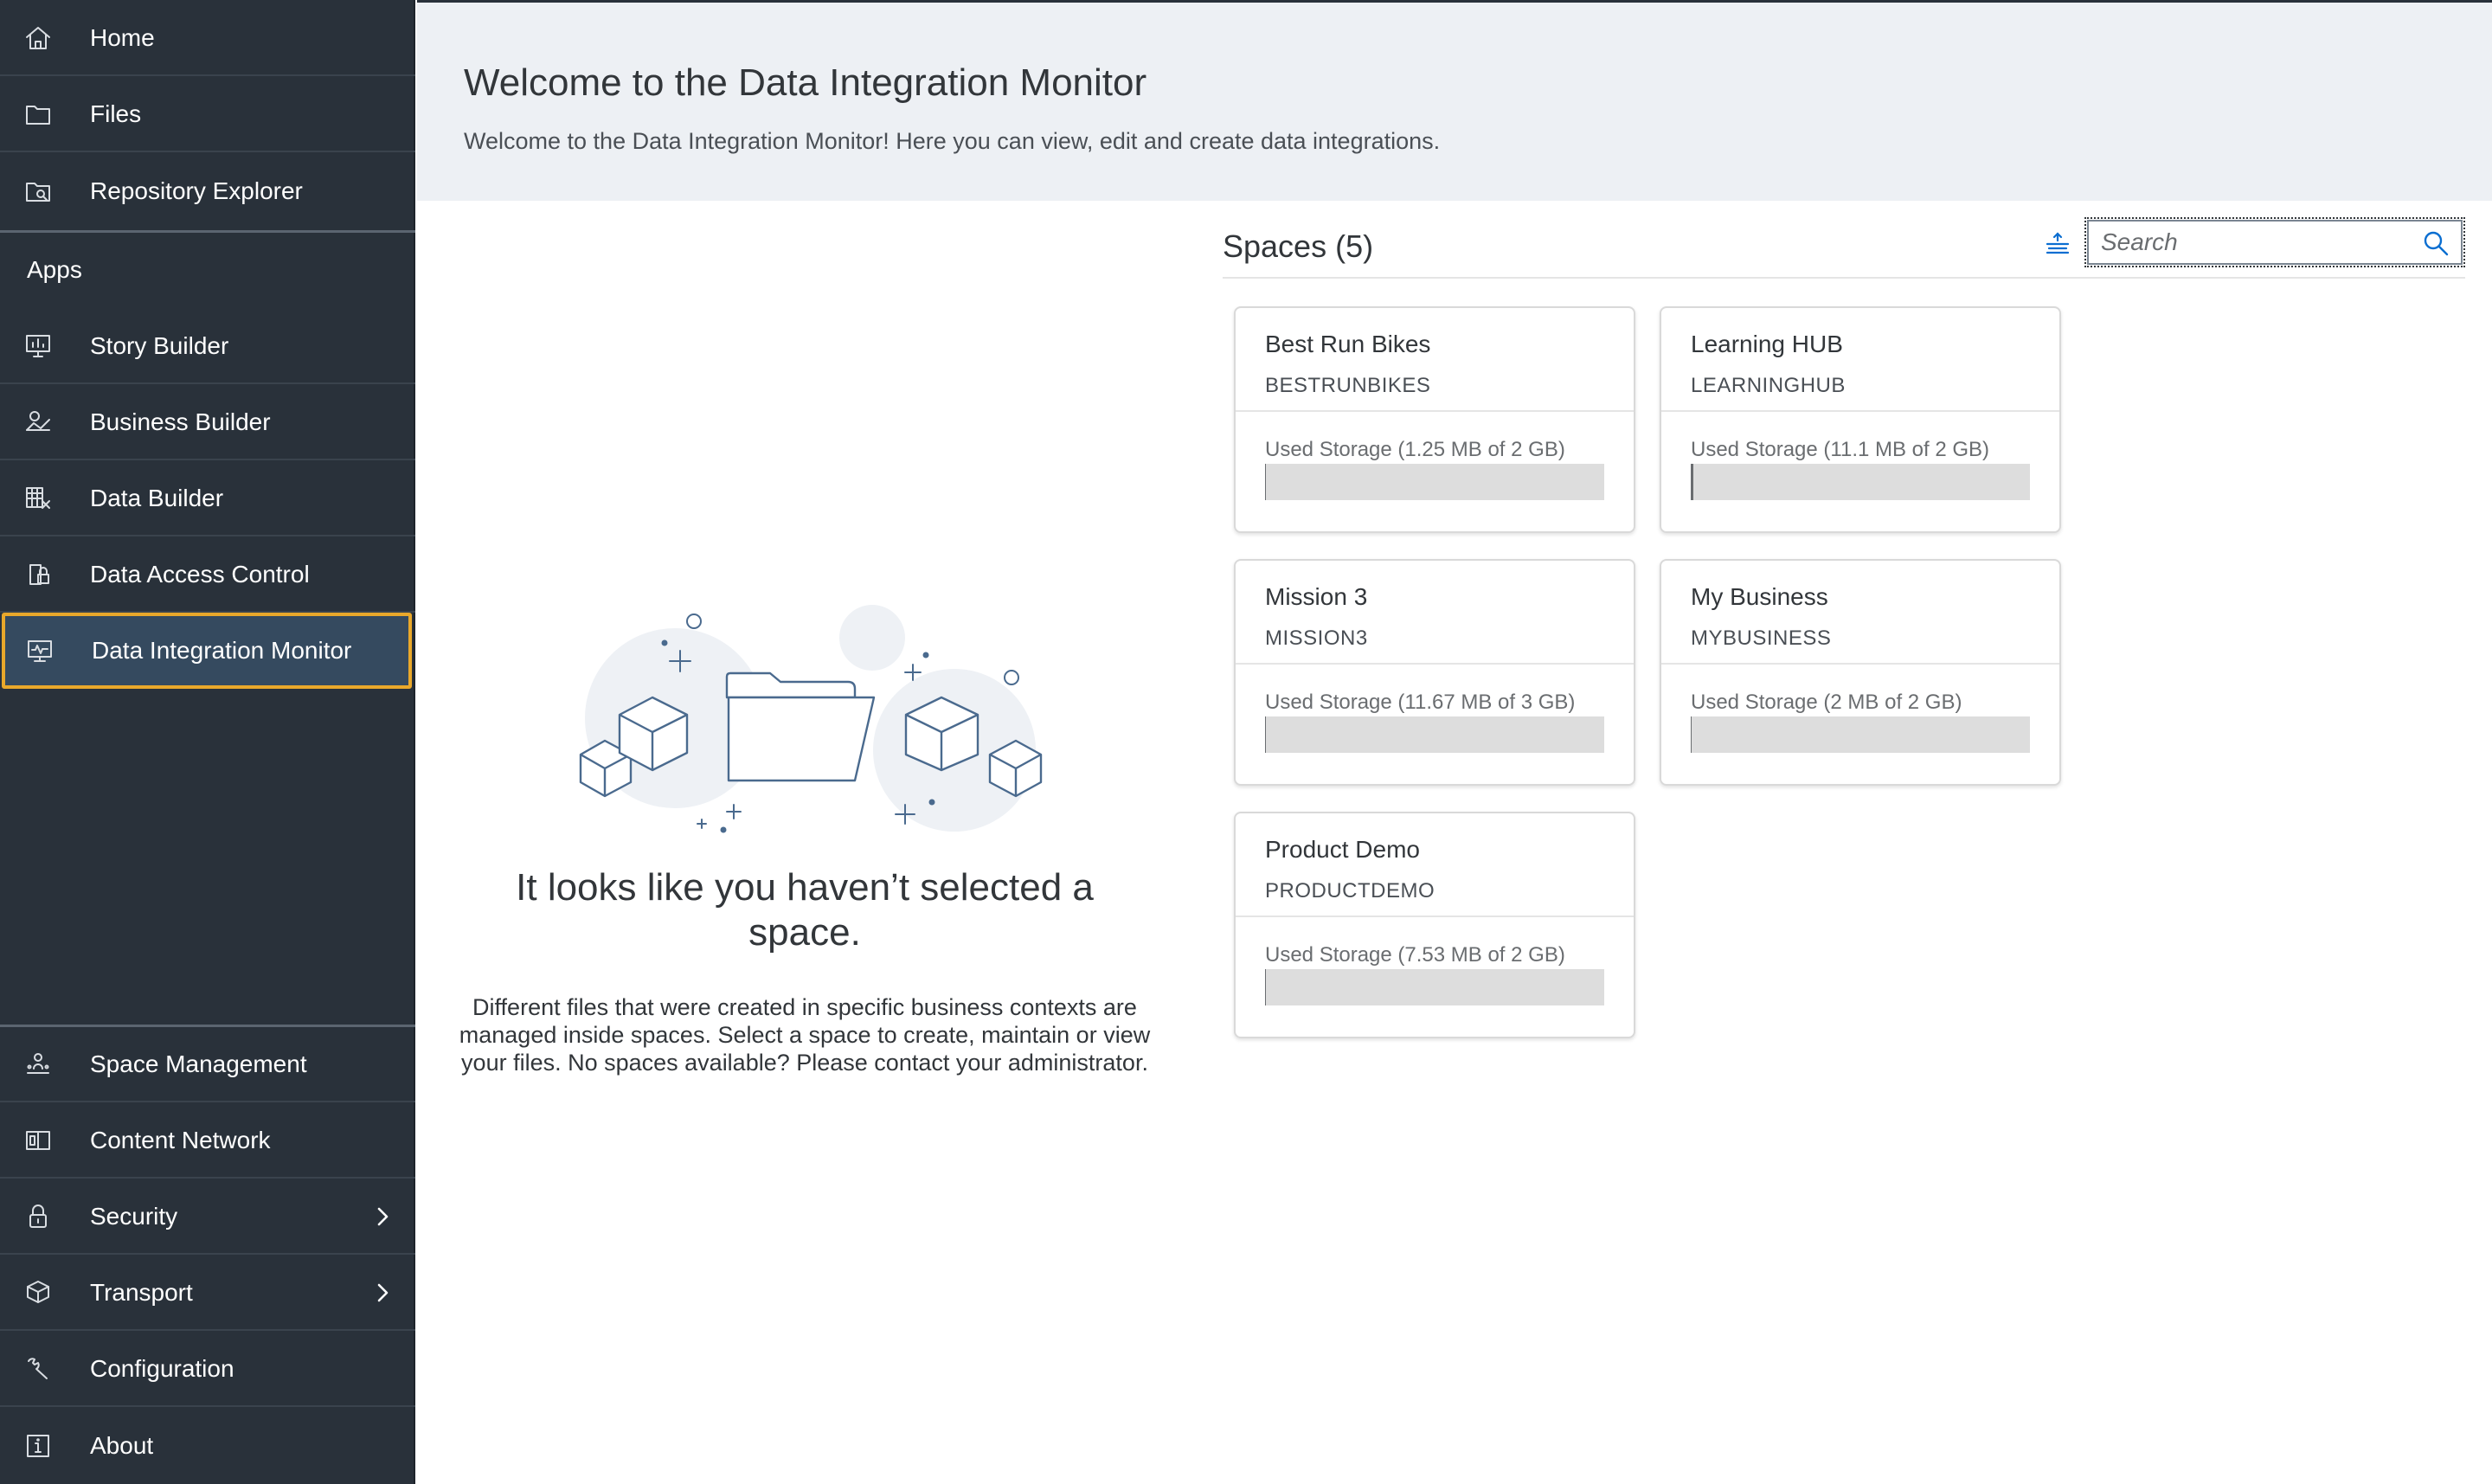 The image size is (2492, 1484). I want to click on spaces-divider, so click(1844, 278).